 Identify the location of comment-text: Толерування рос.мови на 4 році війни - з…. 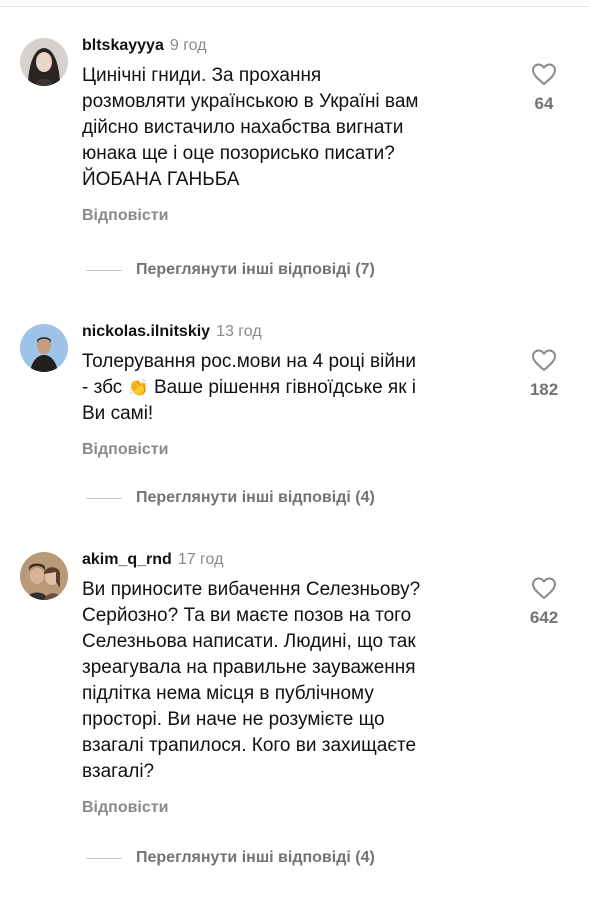
(292, 388).